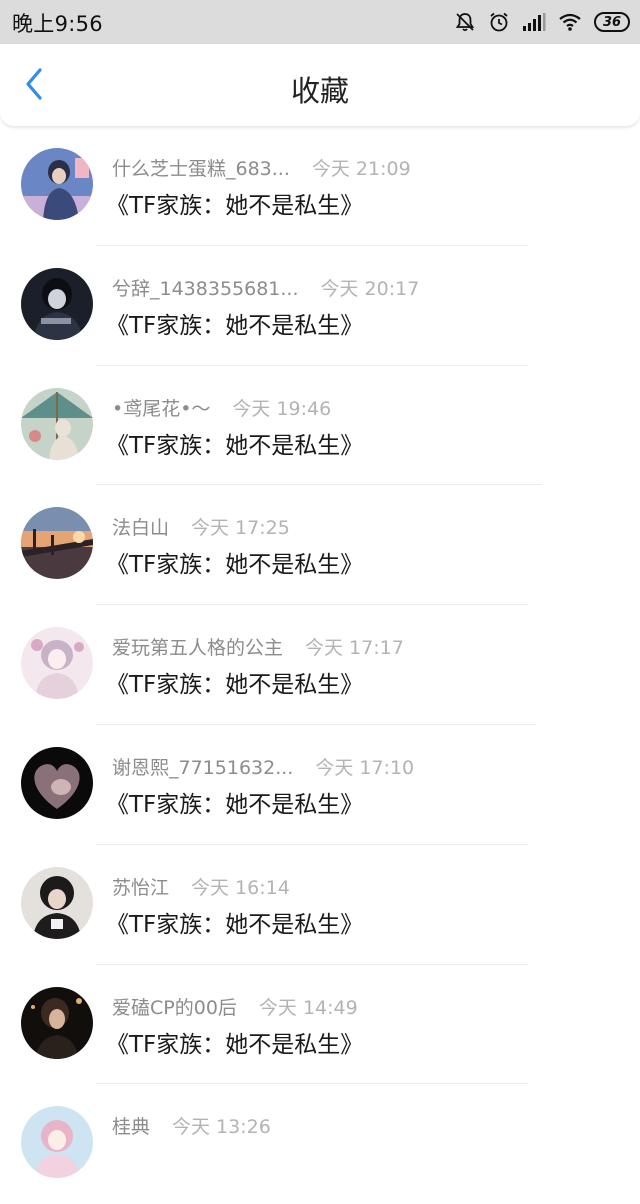 This screenshot has height=1204, width=640. Describe the element at coordinates (370, 288) in the screenshot. I see `timestamp: 今天 20:17` at that location.